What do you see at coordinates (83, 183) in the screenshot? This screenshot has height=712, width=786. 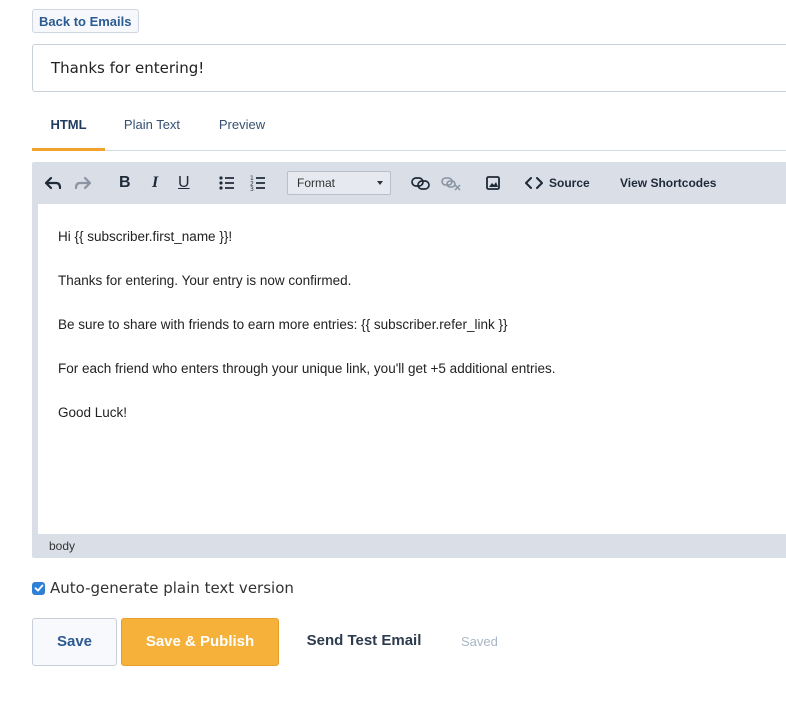 I see `redo-icon` at bounding box center [83, 183].